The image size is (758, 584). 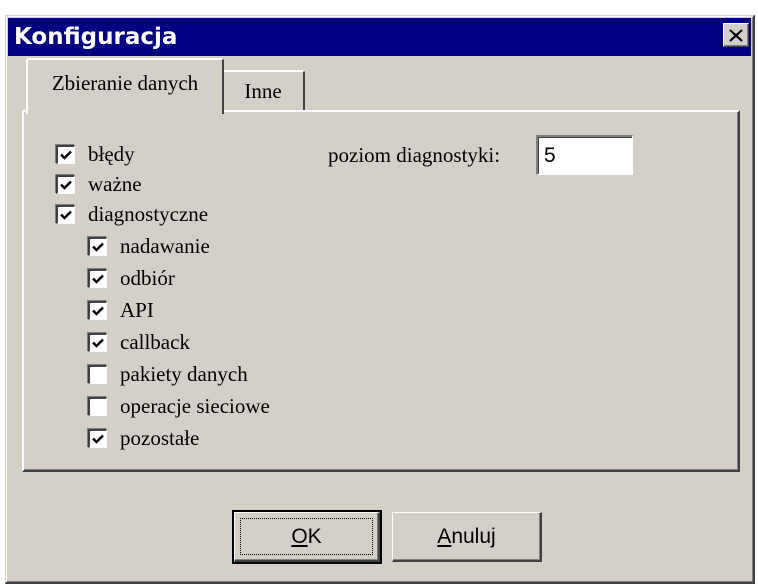 What do you see at coordinates (165, 245) in the screenshot?
I see `checkbox-label: nadawanie` at bounding box center [165, 245].